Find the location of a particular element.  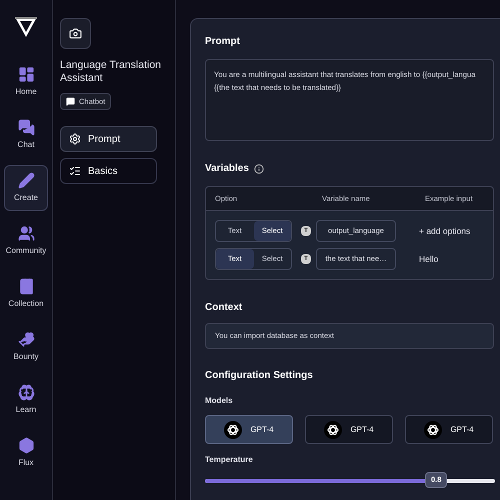

assistant-name: Language Translation Assistant is located at coordinates (111, 72).